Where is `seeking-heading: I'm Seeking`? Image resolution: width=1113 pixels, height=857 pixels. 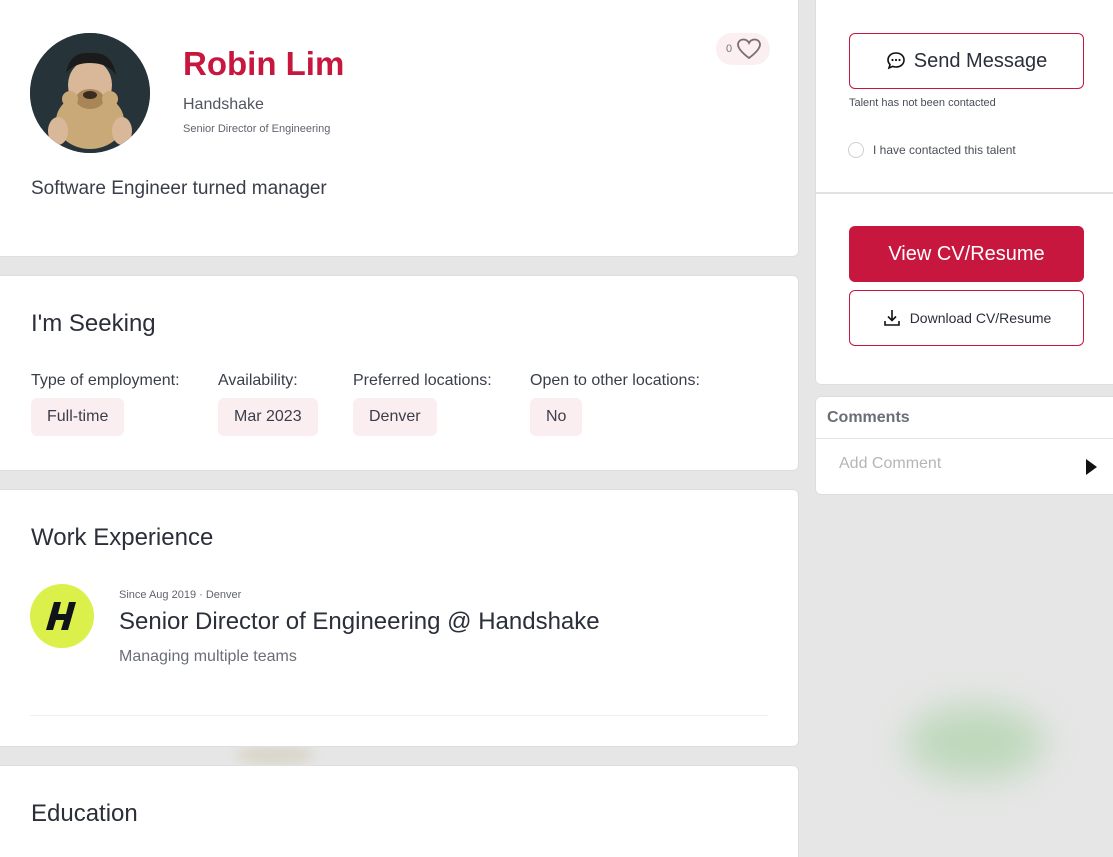 seeking-heading: I'm Seeking is located at coordinates (93, 323).